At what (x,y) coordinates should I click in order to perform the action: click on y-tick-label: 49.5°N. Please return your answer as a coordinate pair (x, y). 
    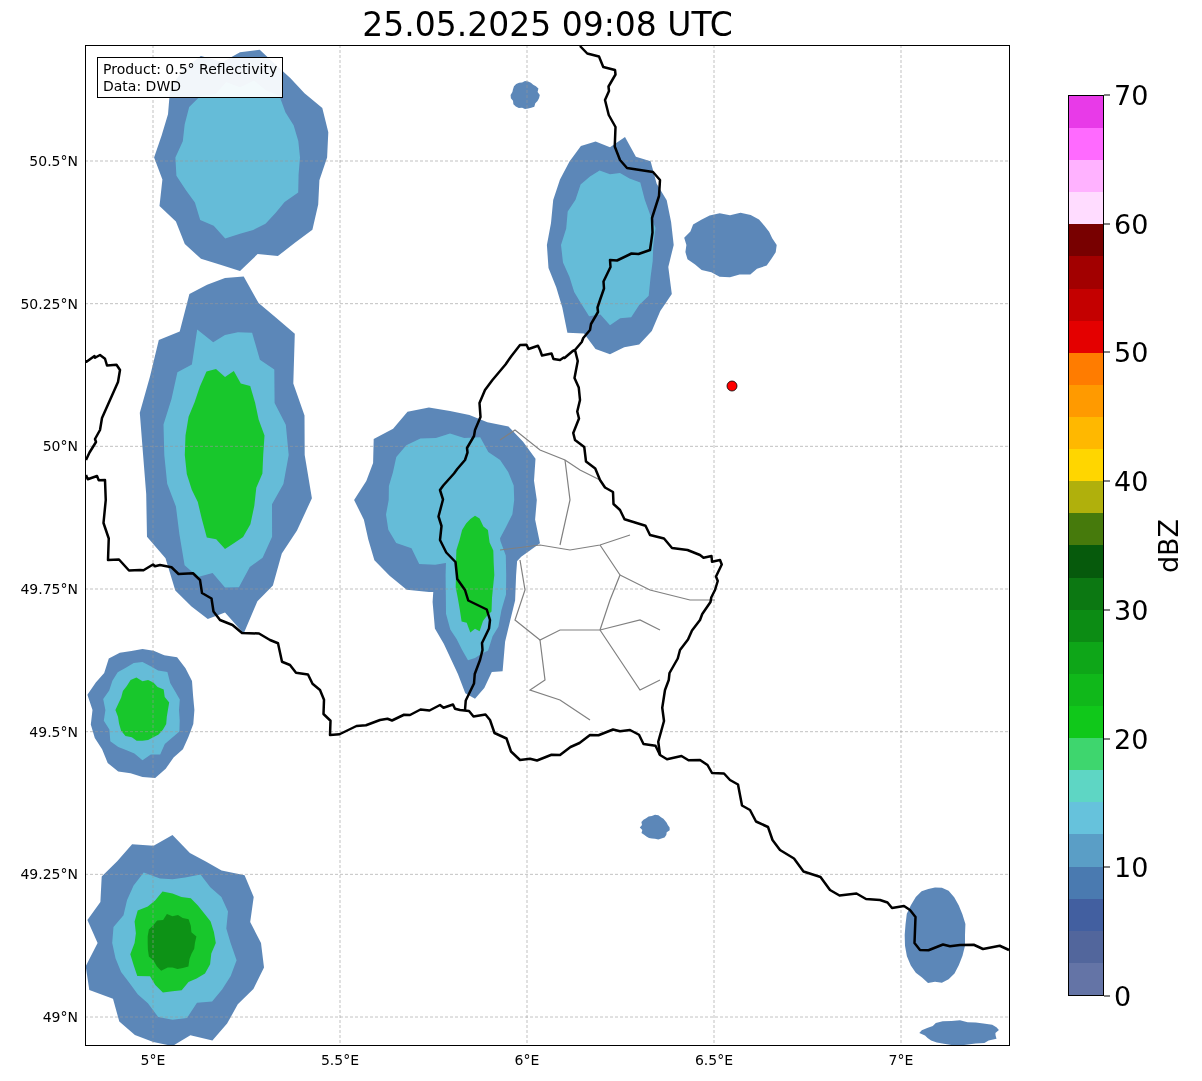
    Looking at the image, I should click on (53, 731).